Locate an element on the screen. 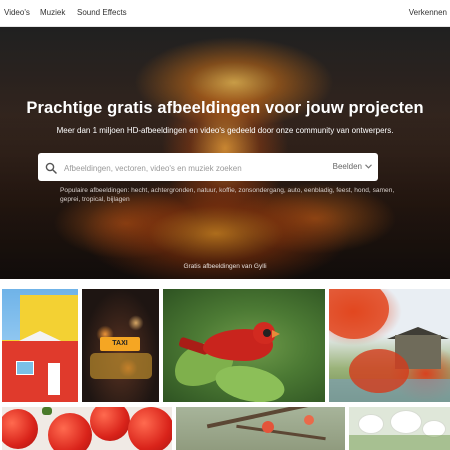  gallery-tile-white-flowers is located at coordinates (399, 428).